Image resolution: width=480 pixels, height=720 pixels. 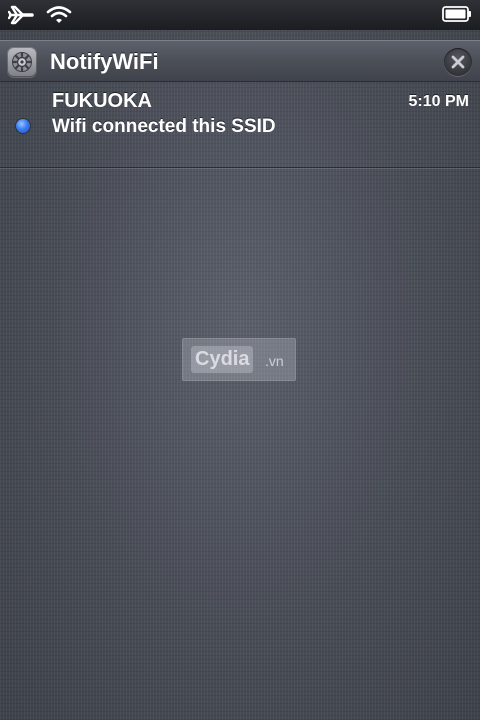 What do you see at coordinates (59, 14) in the screenshot?
I see `wifi-icon` at bounding box center [59, 14].